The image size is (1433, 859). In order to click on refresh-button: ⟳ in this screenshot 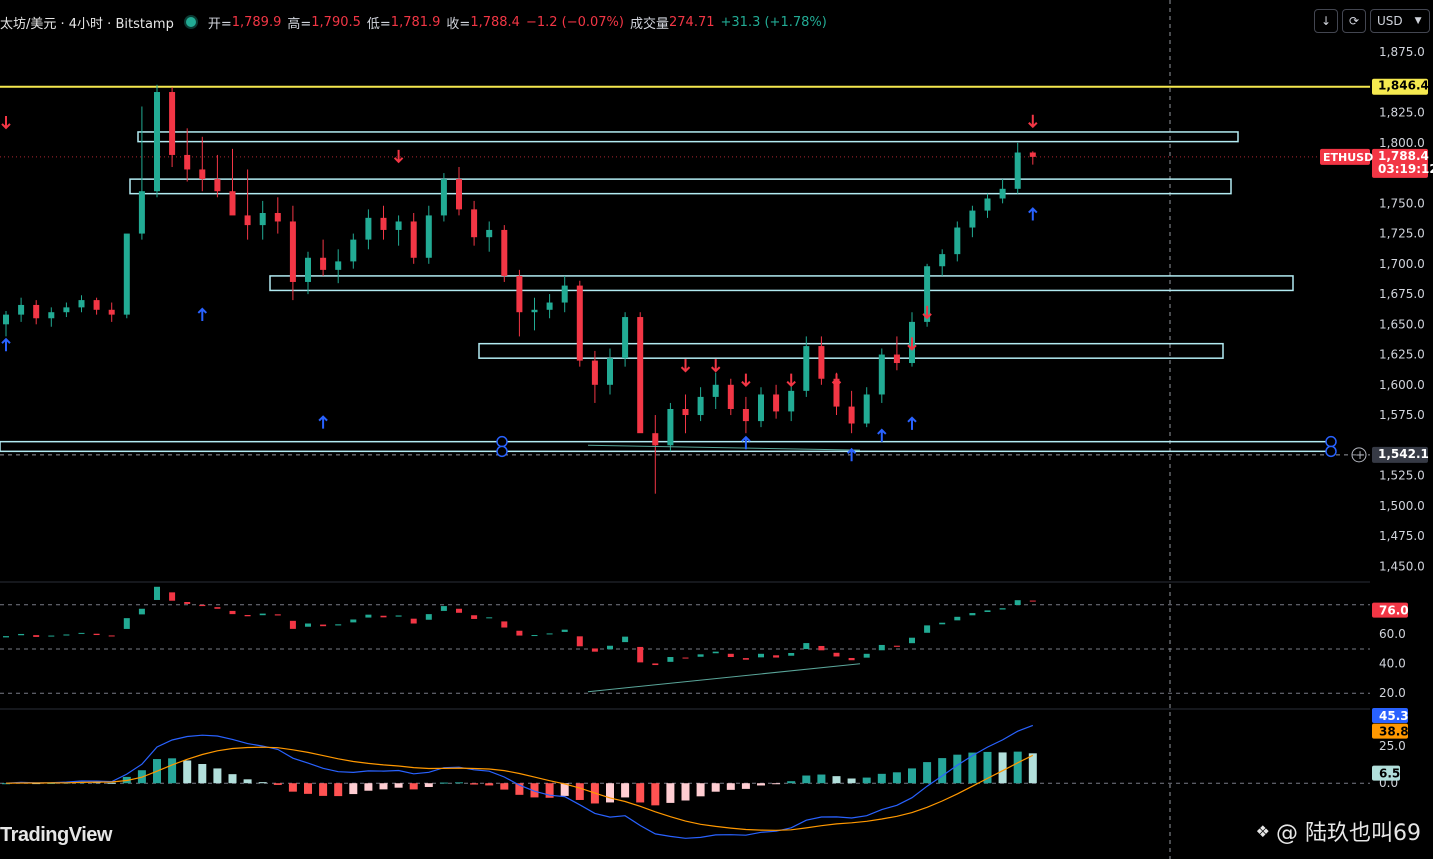, I will do `click(1354, 21)`.